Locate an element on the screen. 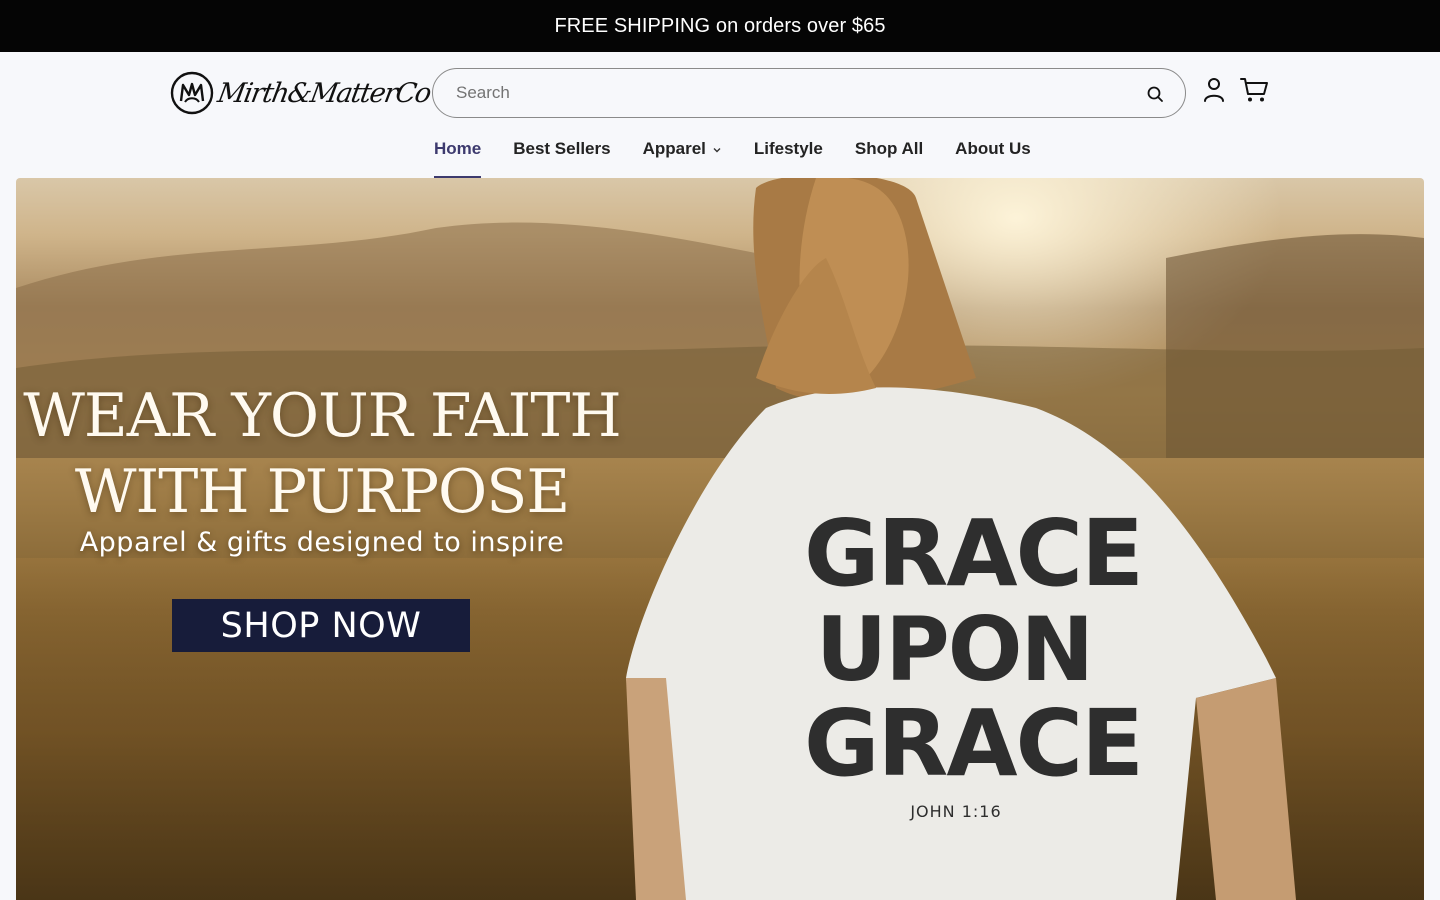 The width and height of the screenshot is (1440, 900). chevron-down-icon is located at coordinates (717, 150).